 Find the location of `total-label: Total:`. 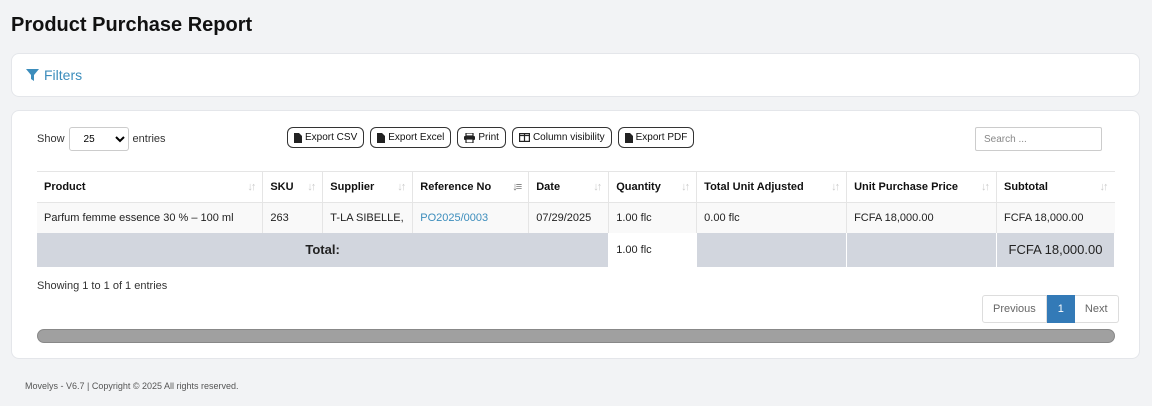

total-label: Total: is located at coordinates (323, 249).